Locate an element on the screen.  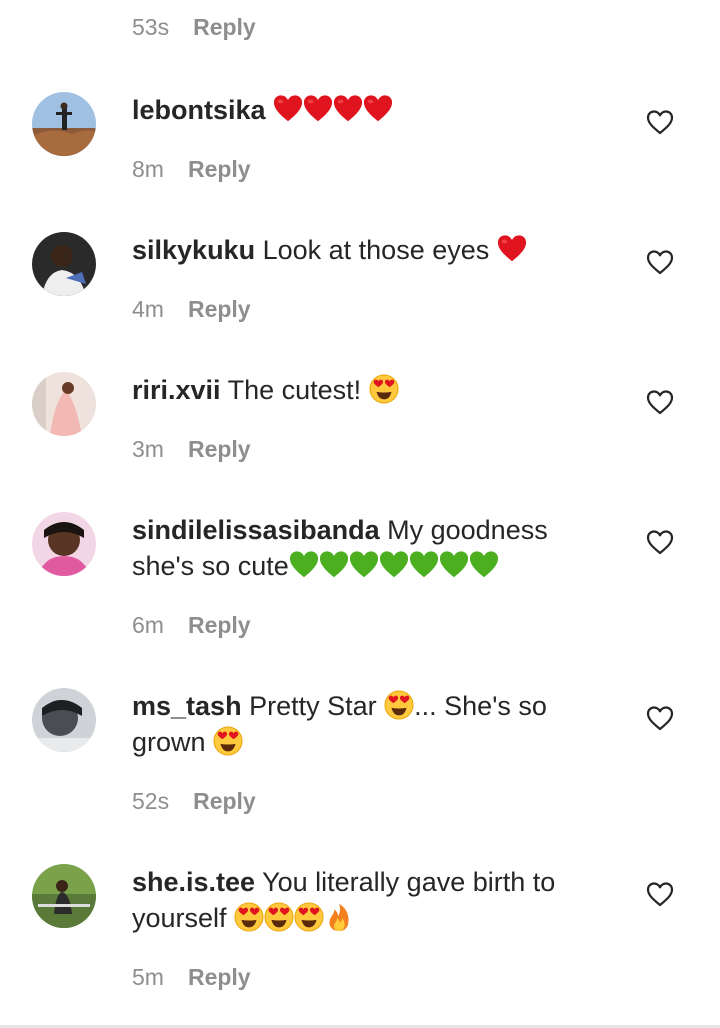
comment-meta: 8m Reply is located at coordinates (191, 169).